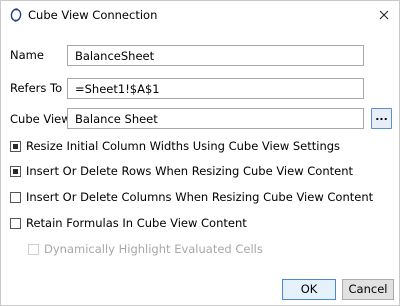  What do you see at coordinates (27, 55) in the screenshot?
I see `name-label: Name` at bounding box center [27, 55].